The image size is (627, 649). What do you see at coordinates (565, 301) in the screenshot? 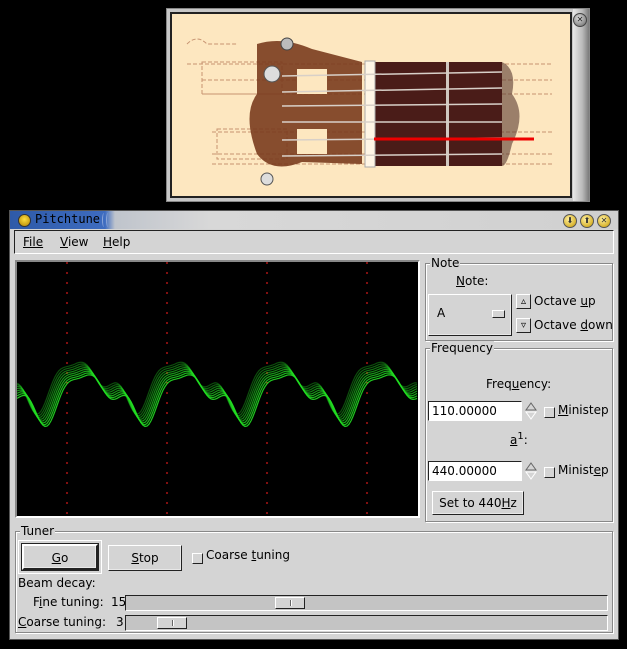
I see `octave-up-label: Octave up` at bounding box center [565, 301].